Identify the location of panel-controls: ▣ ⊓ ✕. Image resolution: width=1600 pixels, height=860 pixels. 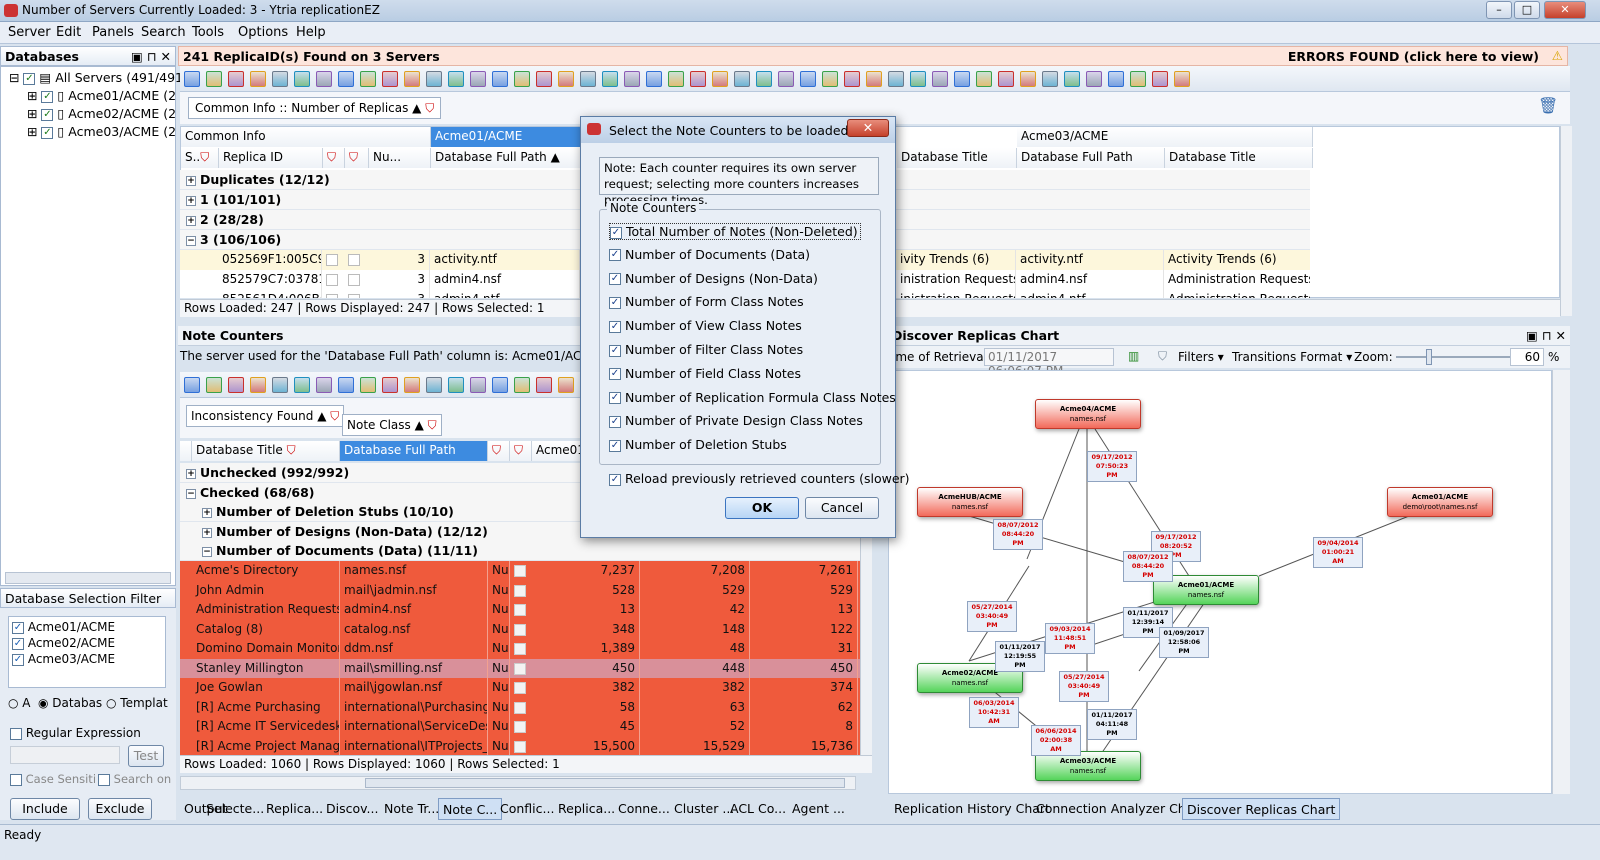
(151, 56).